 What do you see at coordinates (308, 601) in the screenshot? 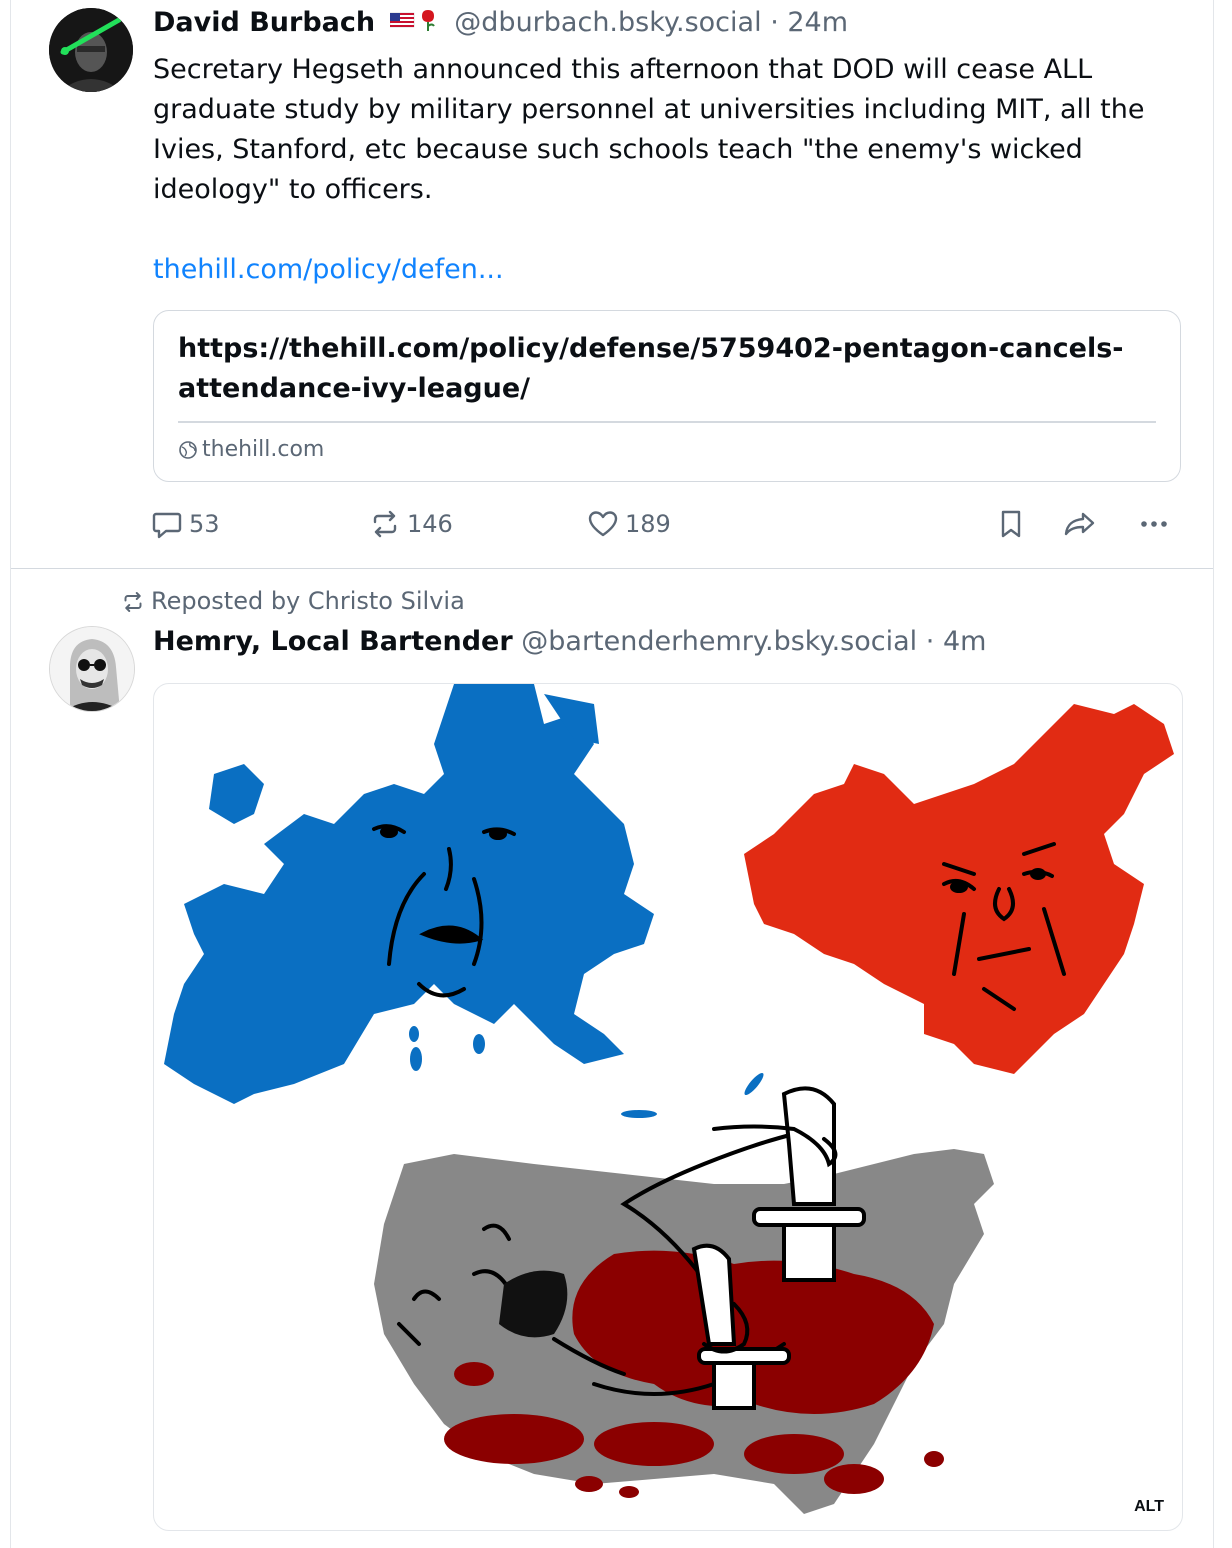
I see `repost-label-text: Reposted by Christo Silvia` at bounding box center [308, 601].